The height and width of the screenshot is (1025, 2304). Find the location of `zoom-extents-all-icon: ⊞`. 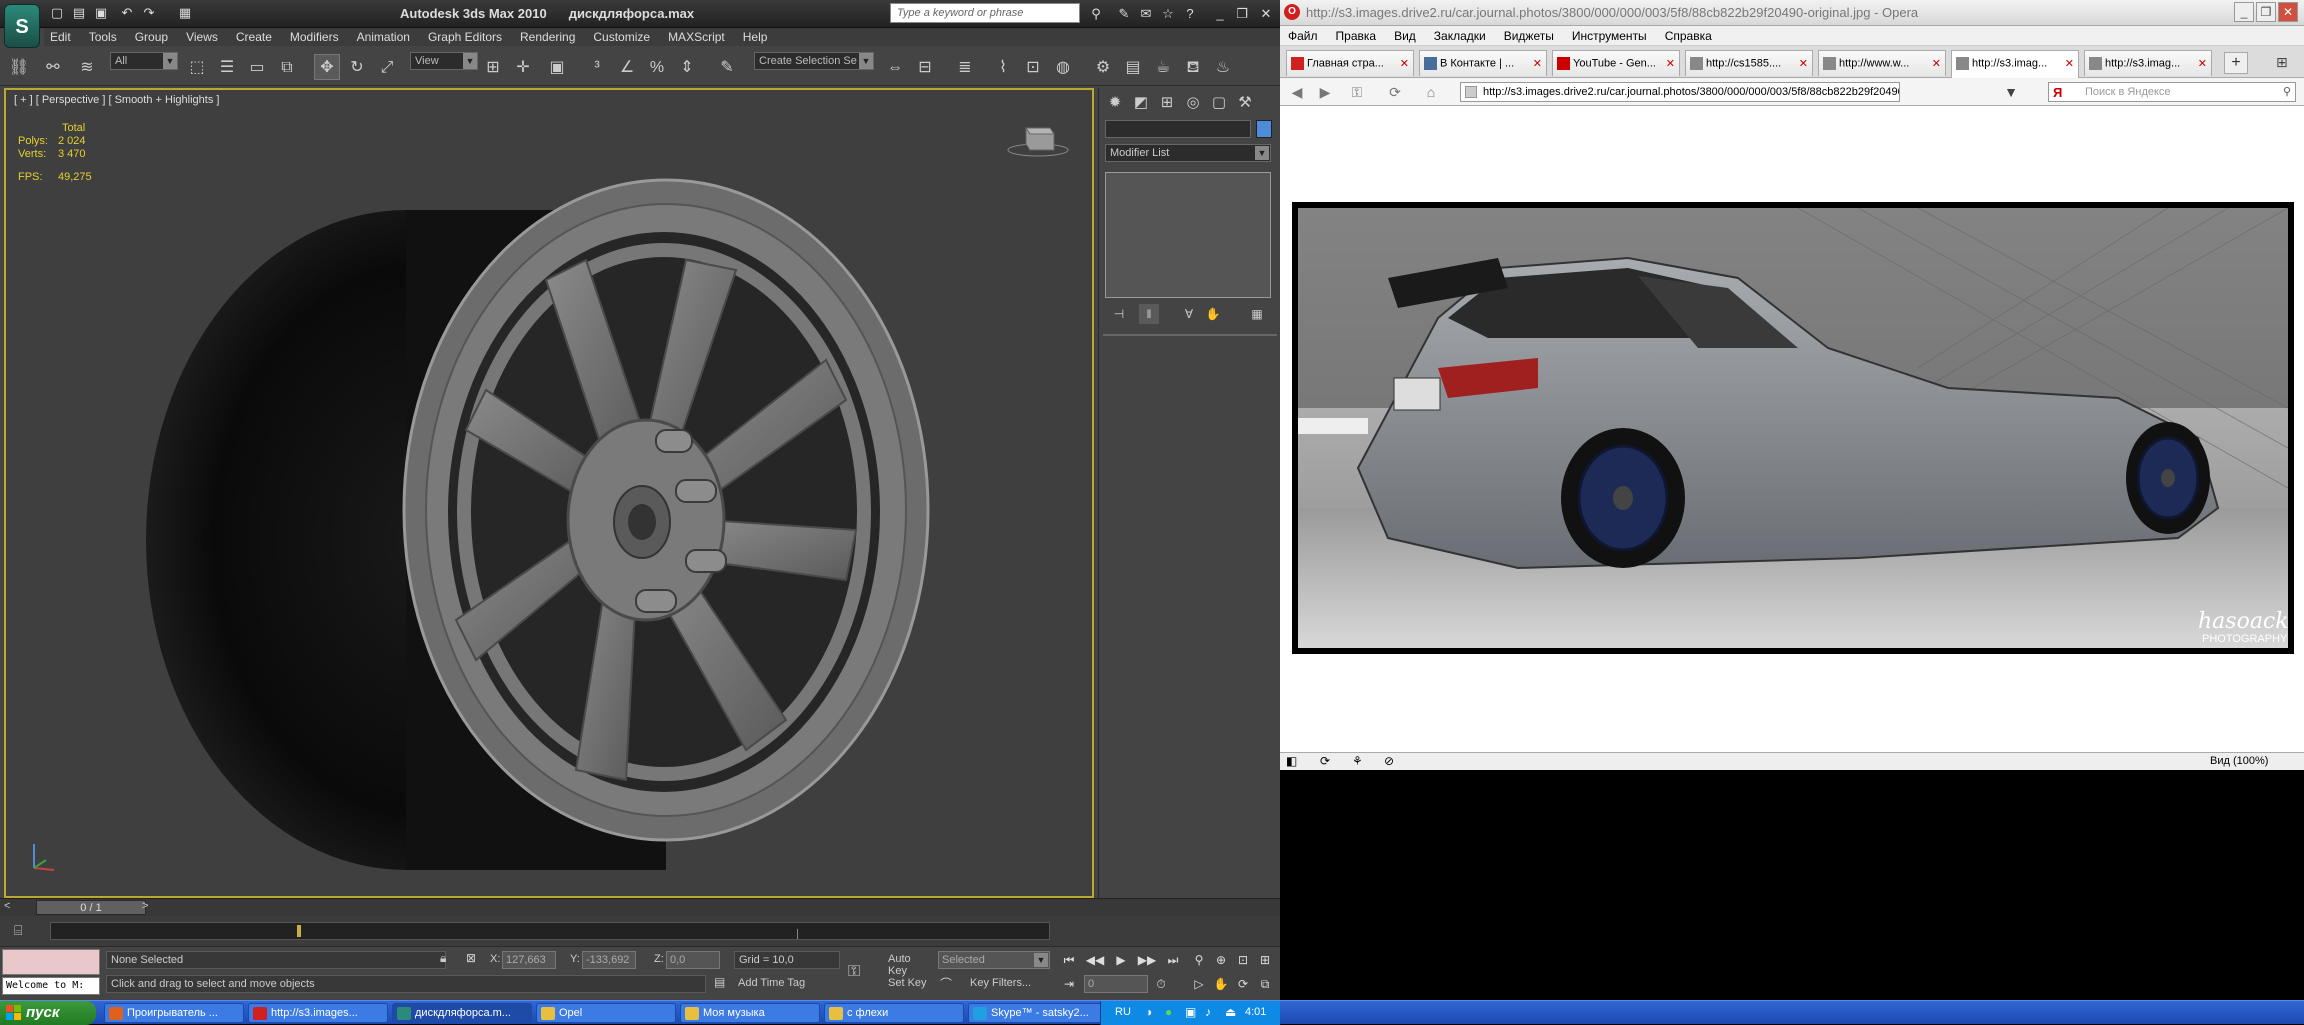

zoom-extents-all-icon: ⊞ is located at coordinates (1265, 960).